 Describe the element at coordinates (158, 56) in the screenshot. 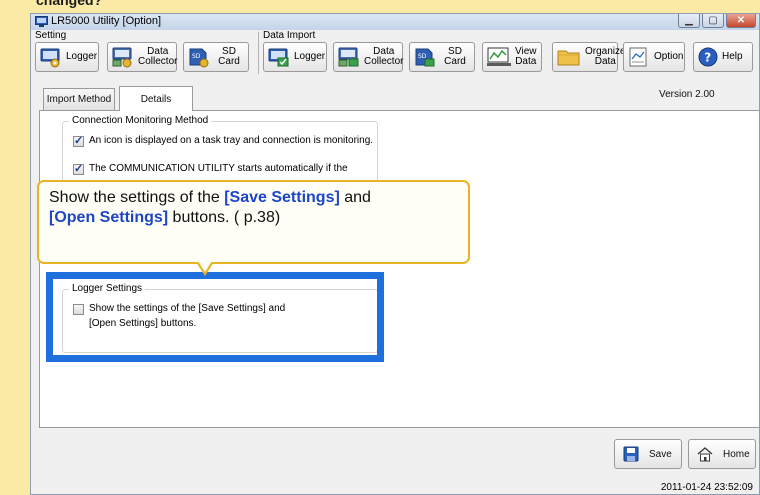

I see `setting-data-collector-label: Data Collector` at that location.